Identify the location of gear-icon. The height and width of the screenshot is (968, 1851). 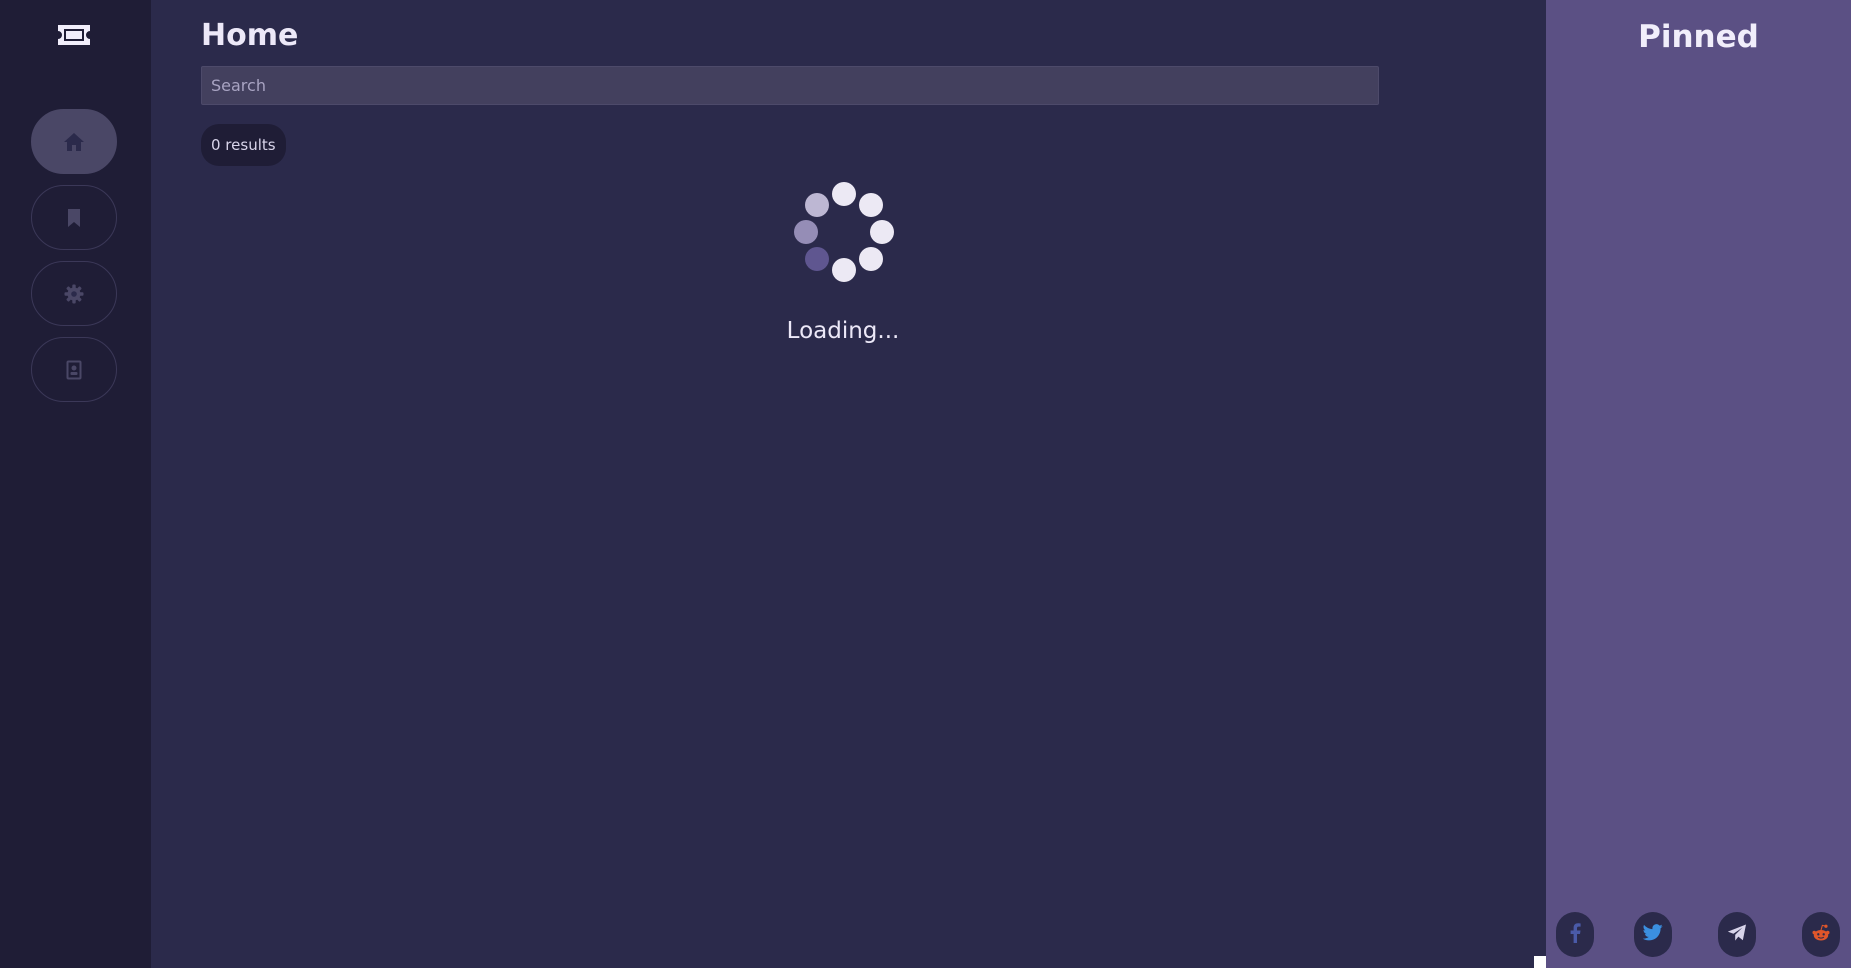
(74, 294).